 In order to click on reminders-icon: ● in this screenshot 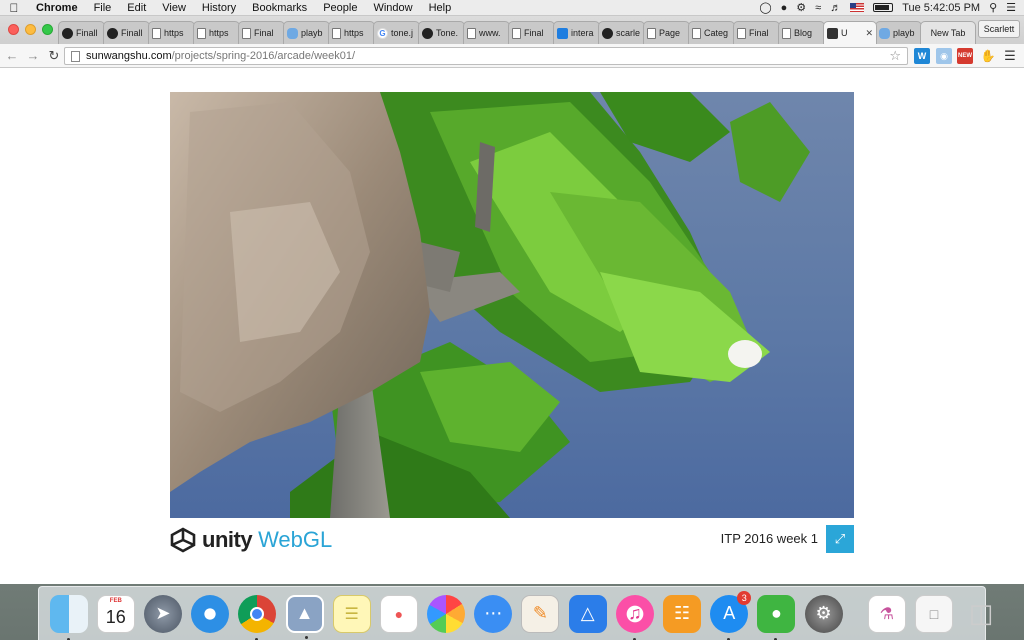, I will do `click(398, 613)`.